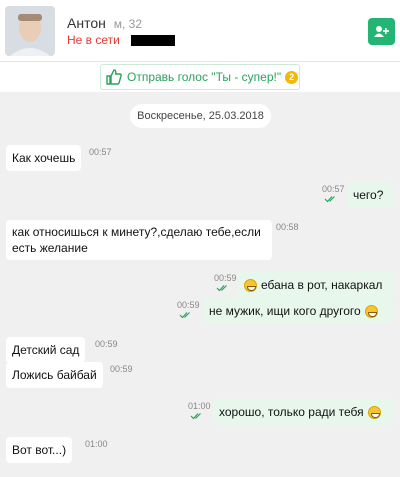 This screenshot has width=400, height=477. I want to click on date-separator: Воскресенье, 25.03.2018, so click(200, 116).